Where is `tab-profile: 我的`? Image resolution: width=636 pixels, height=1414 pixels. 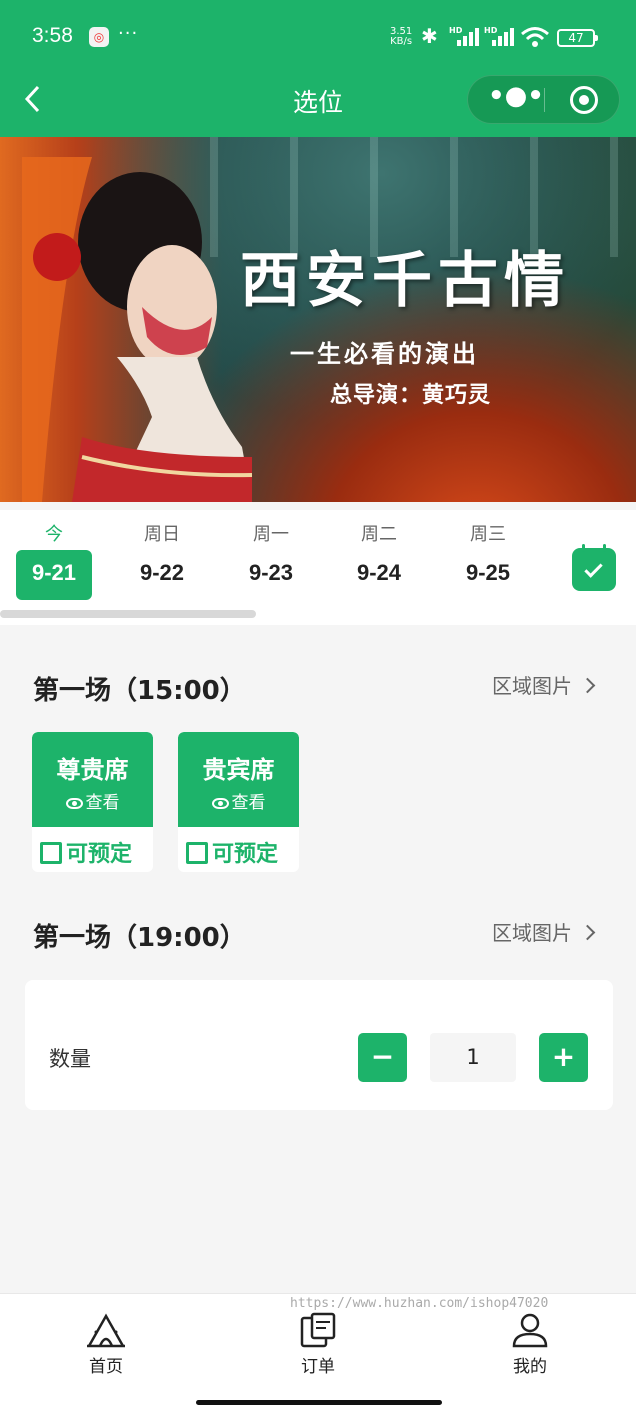 tab-profile: 我的 is located at coordinates (530, 1352).